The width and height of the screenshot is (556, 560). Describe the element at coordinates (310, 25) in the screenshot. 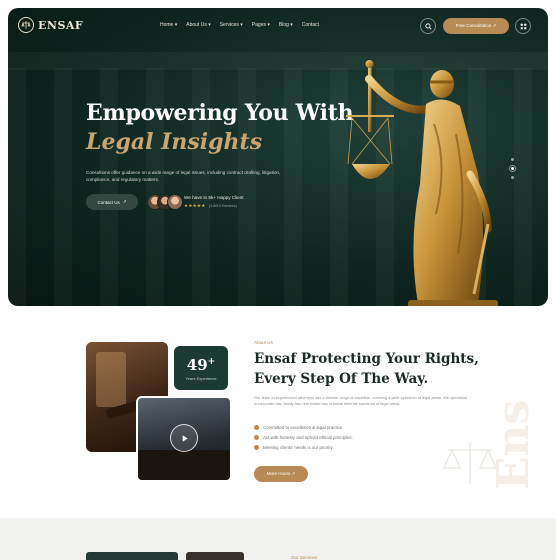

I see `nav-item-contact: Contact` at that location.